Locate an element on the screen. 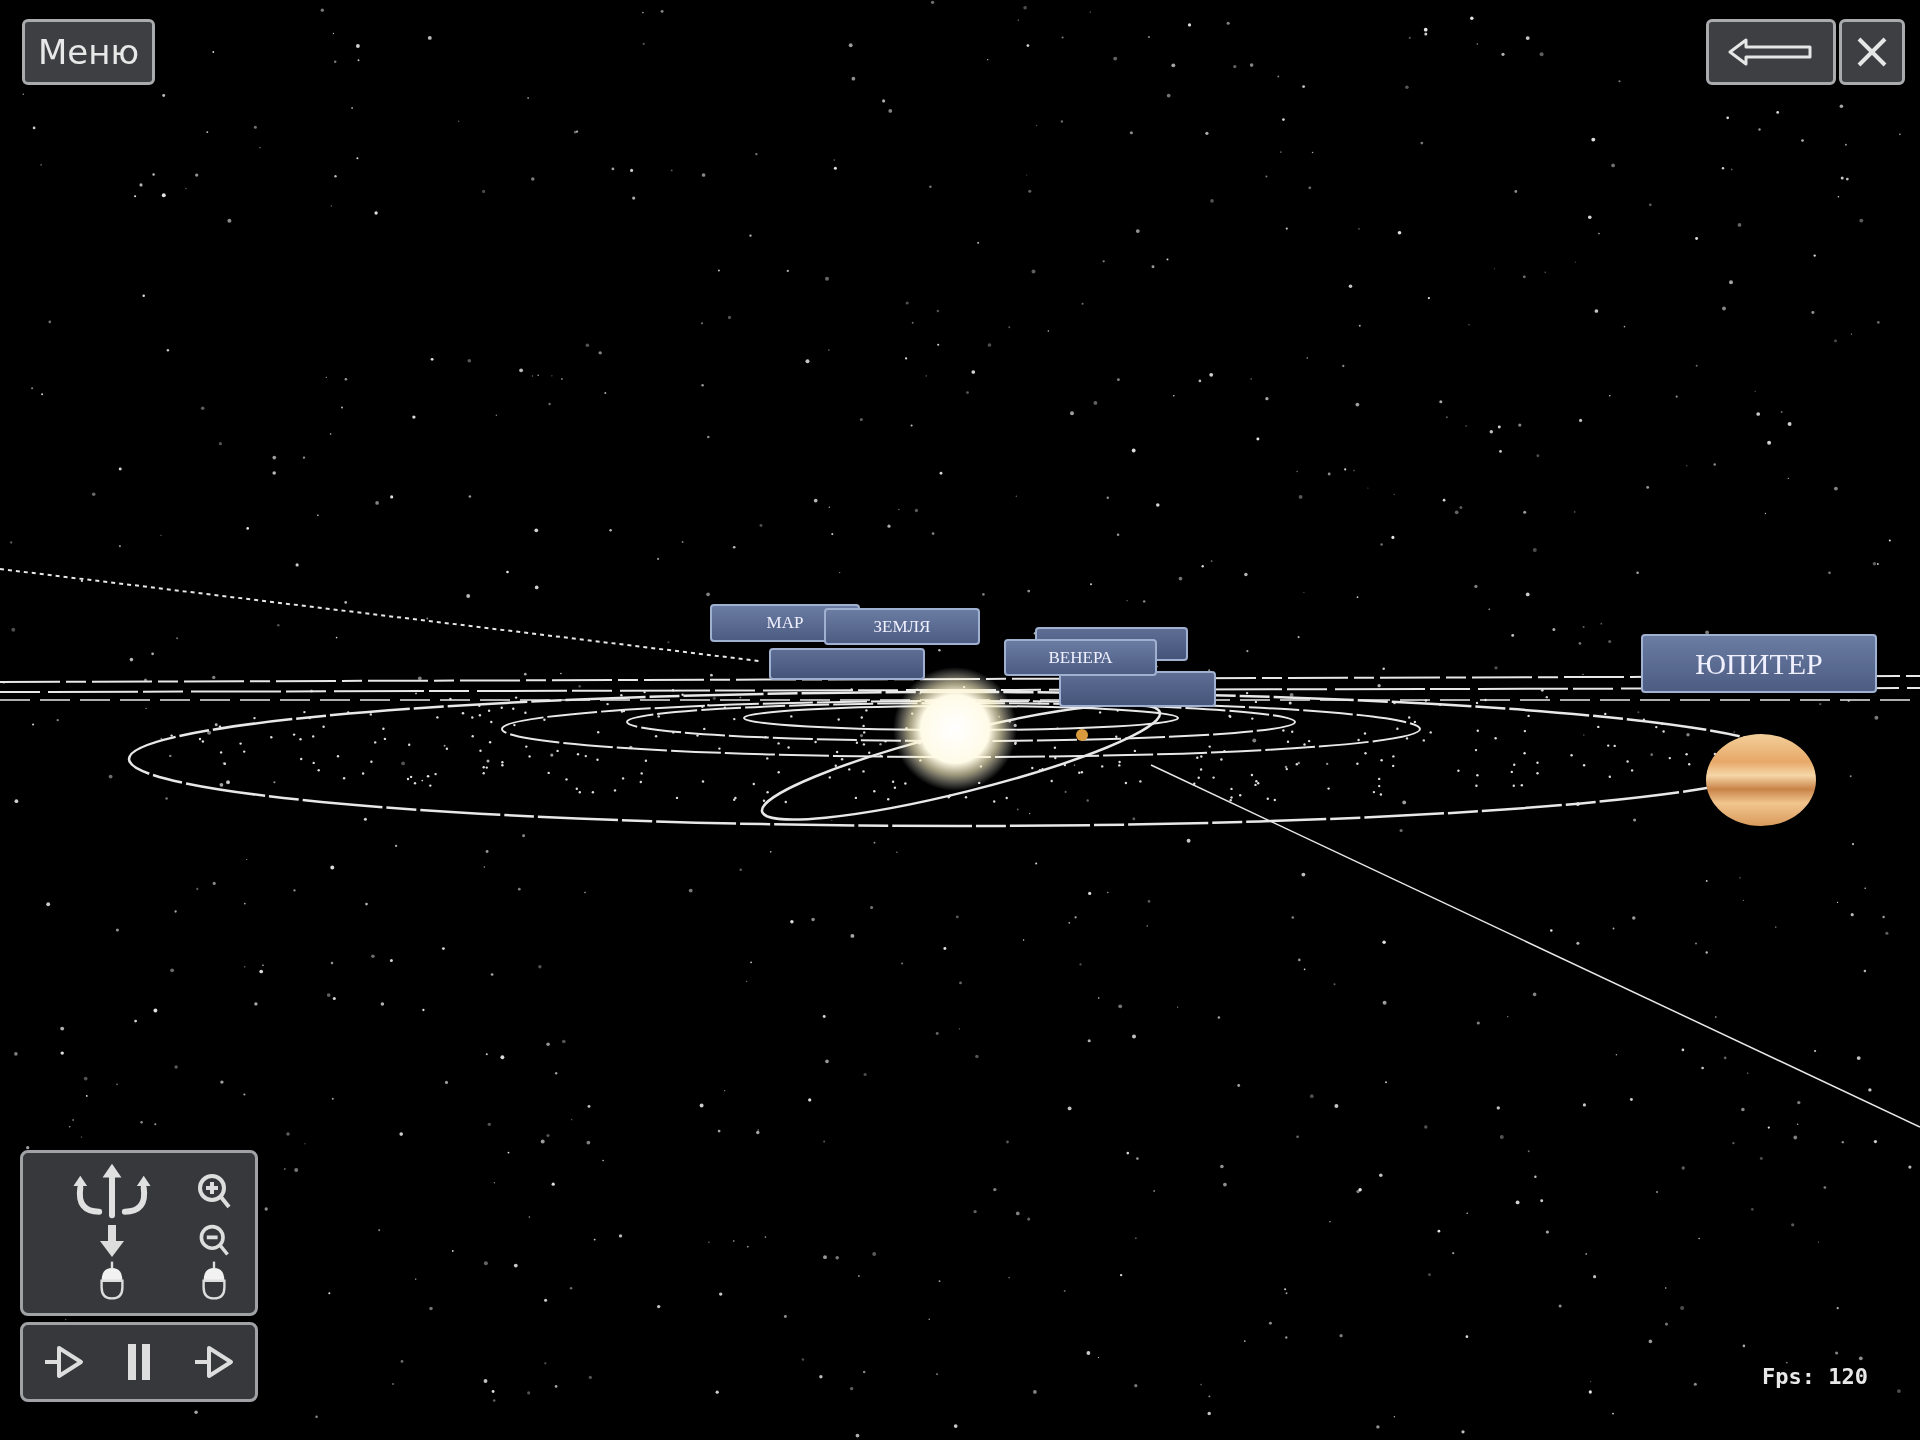  fps-counter: Fps: 120 is located at coordinates (1815, 1376).